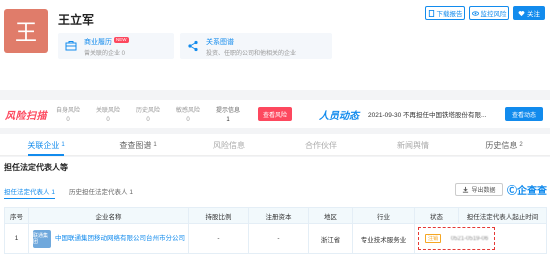 Image resolution: width=550 pixels, height=257 pixels. What do you see at coordinates (108, 215) in the screenshot?
I see `col-company: 企业名称` at bounding box center [108, 215].